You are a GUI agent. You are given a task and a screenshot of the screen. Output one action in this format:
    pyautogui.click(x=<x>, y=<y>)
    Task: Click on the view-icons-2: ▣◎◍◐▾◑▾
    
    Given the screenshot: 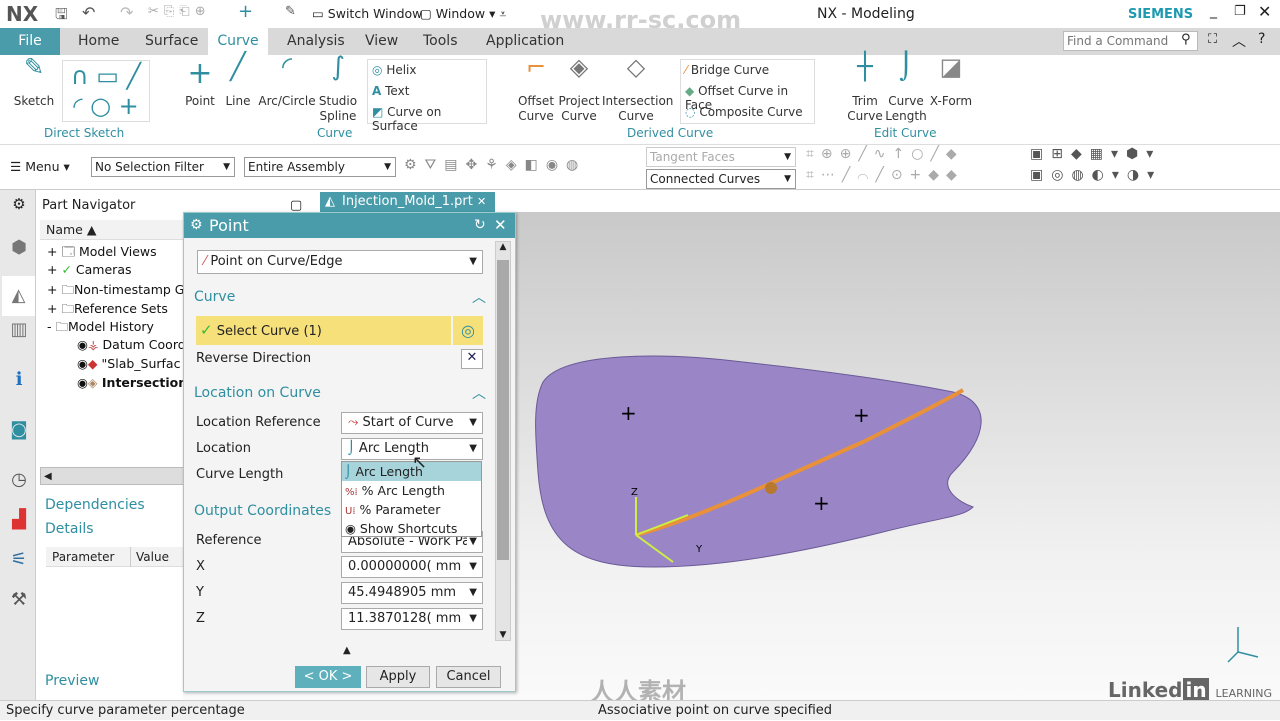 What is the action you would take?
    pyautogui.click(x=1096, y=175)
    